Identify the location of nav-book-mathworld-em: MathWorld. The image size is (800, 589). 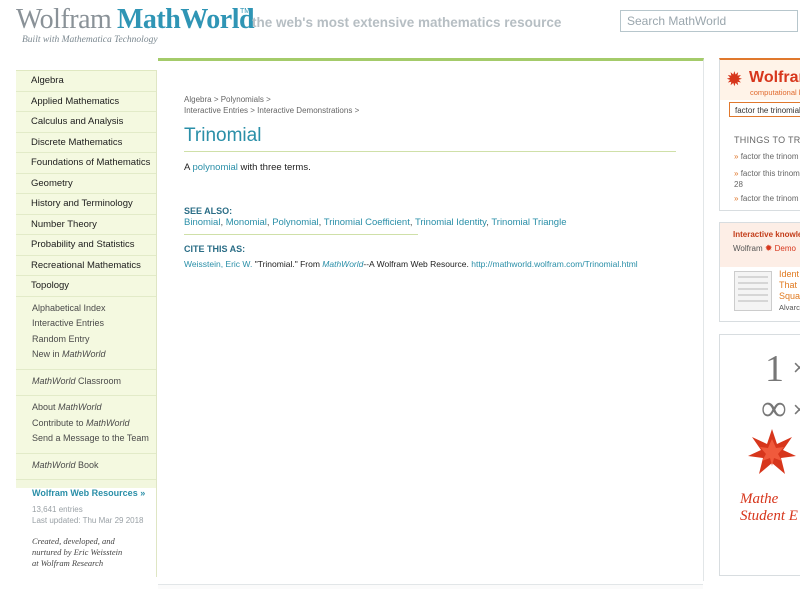
(54, 464).